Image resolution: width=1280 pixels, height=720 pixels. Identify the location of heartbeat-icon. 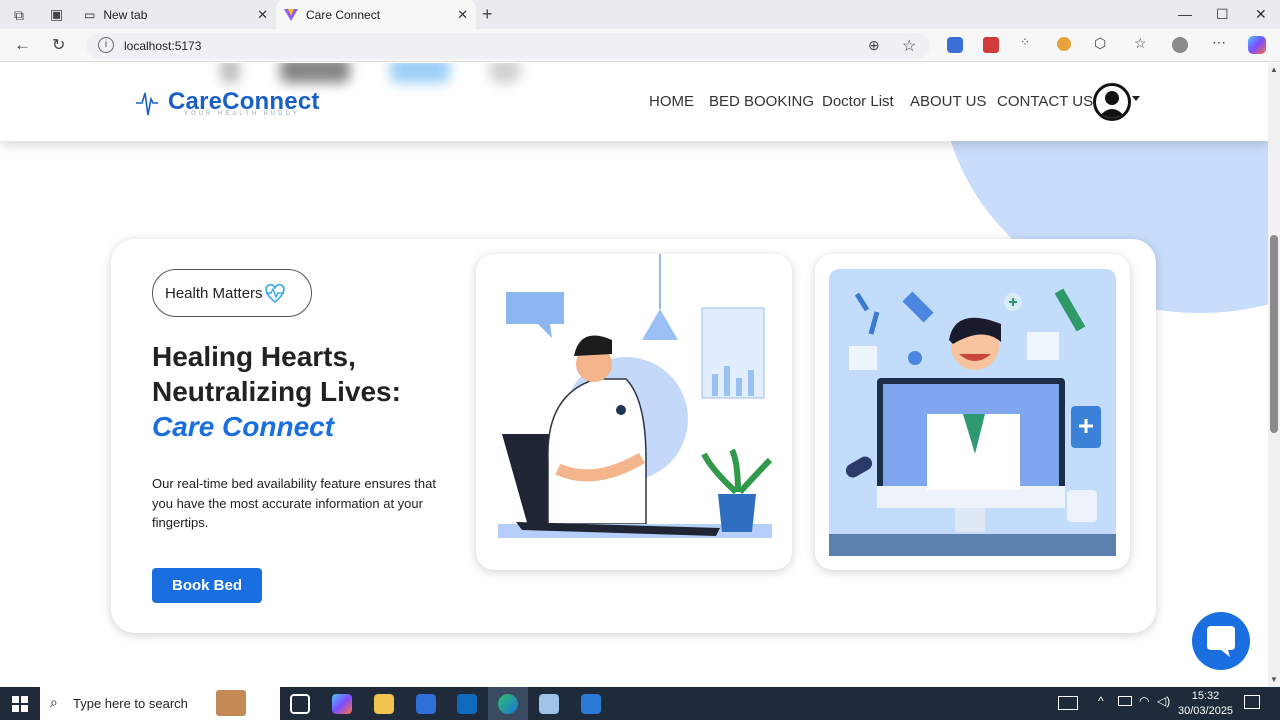
(147, 104).